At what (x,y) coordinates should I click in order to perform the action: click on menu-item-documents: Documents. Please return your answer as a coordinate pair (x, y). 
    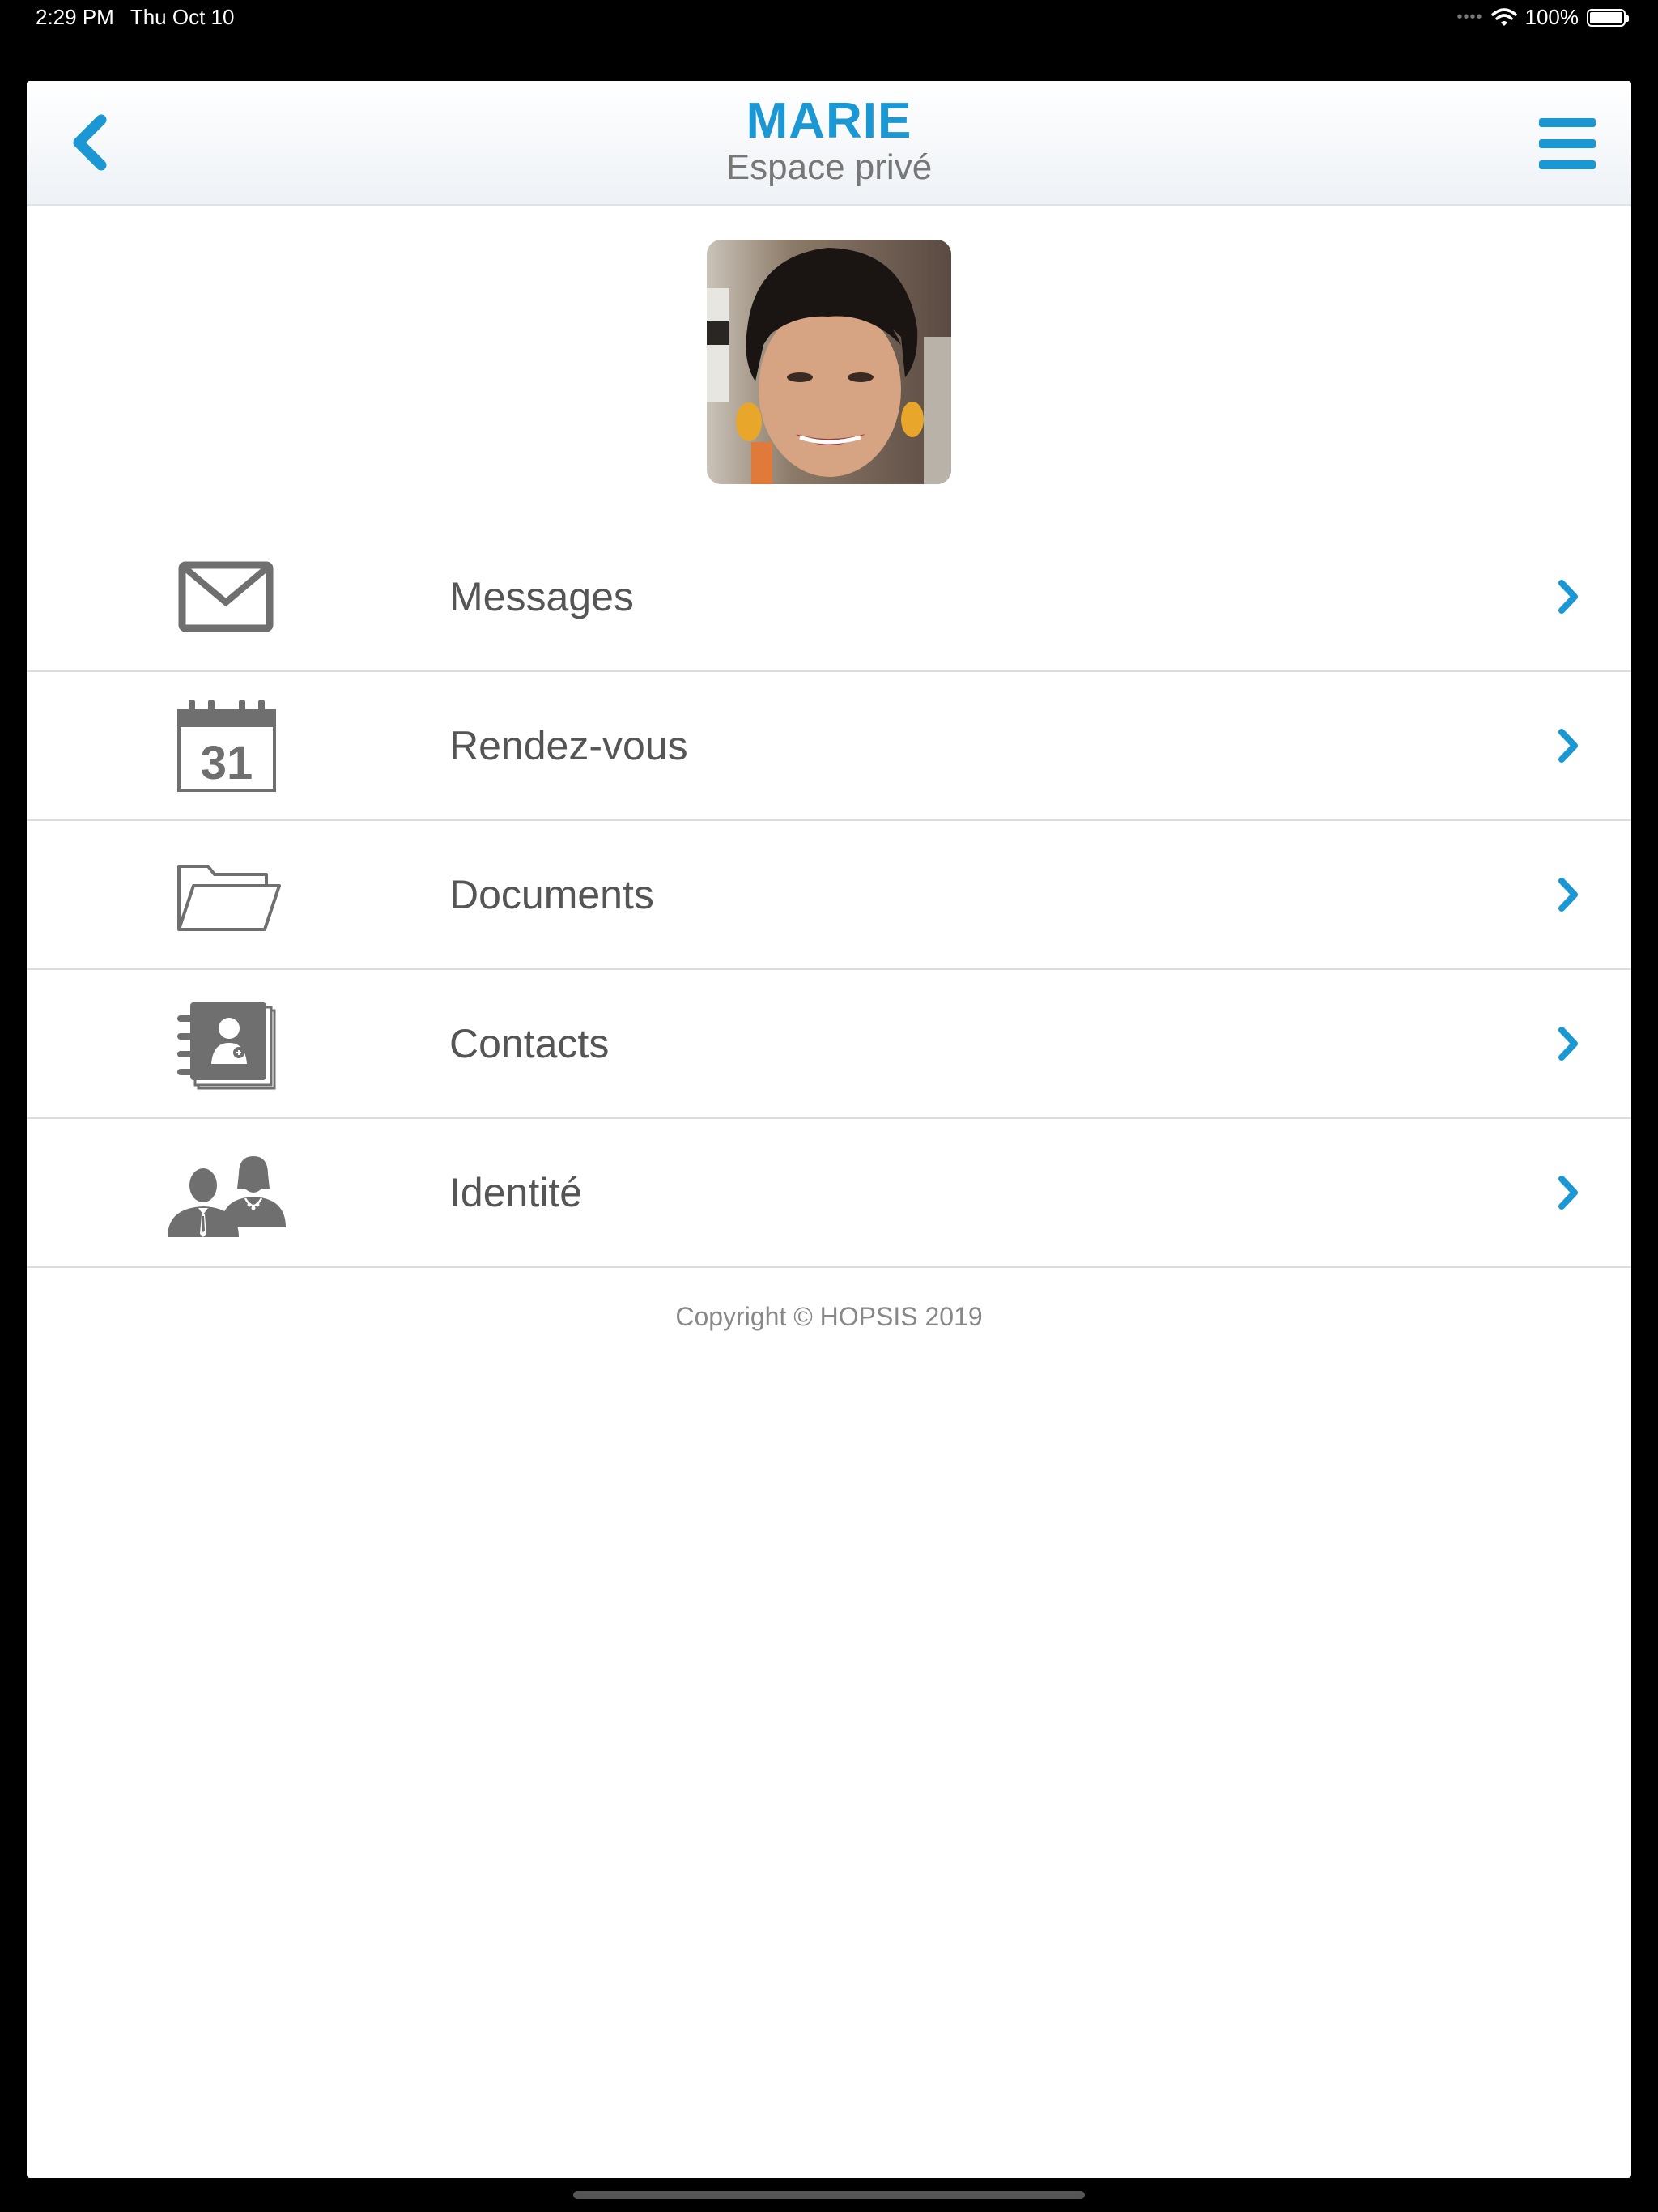
    Looking at the image, I should click on (829, 895).